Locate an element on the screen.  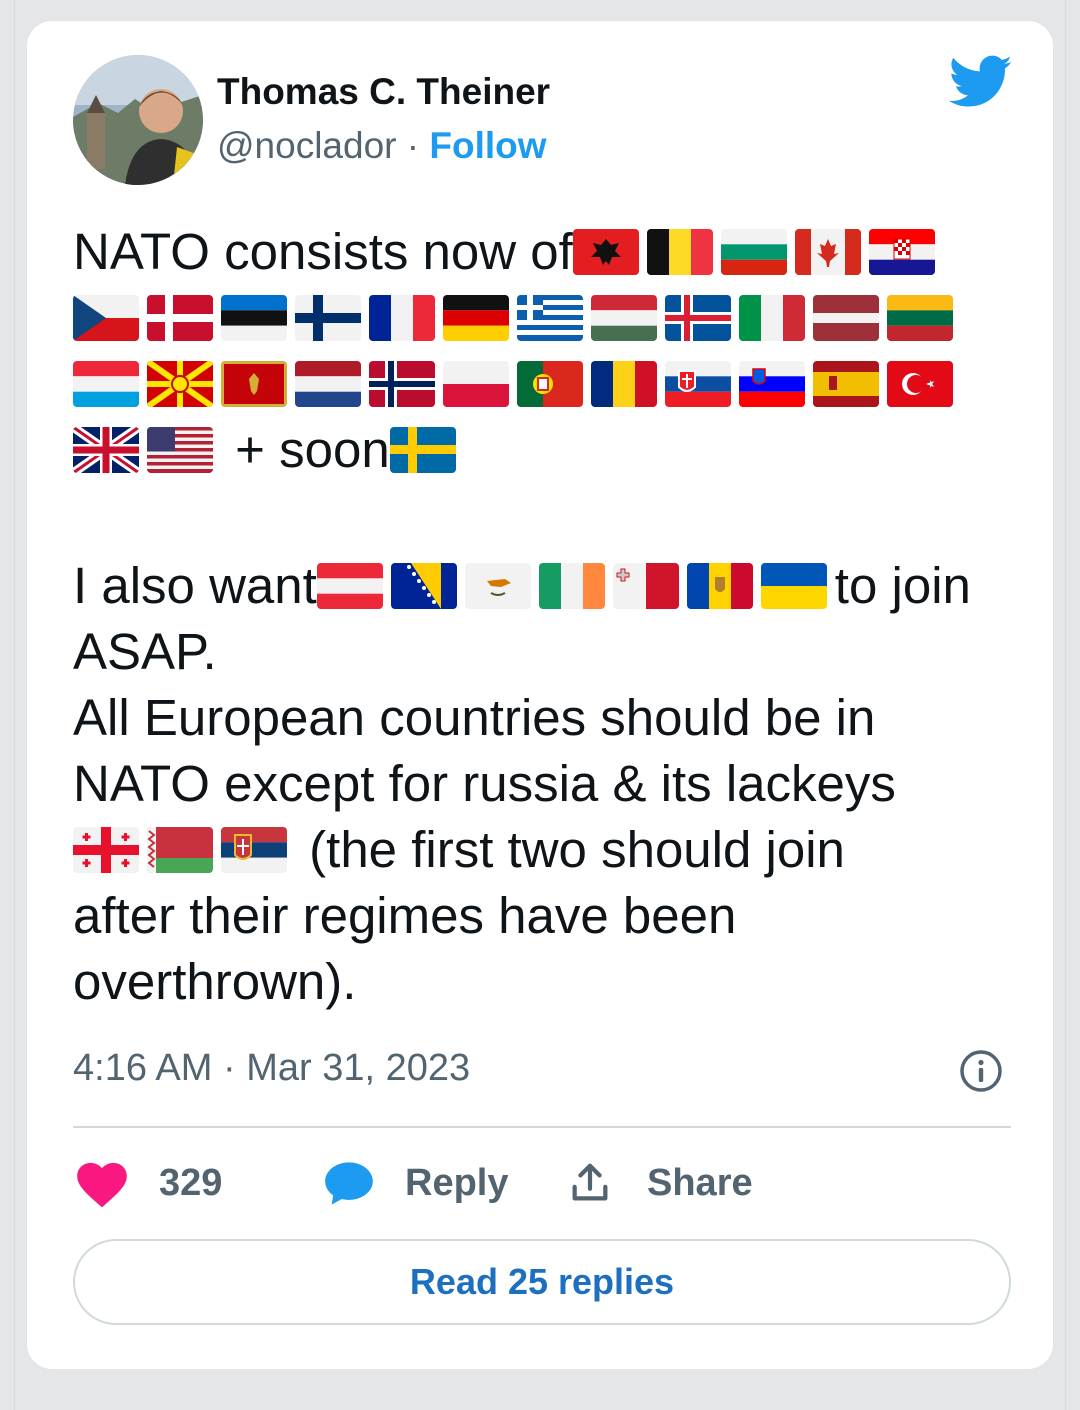
tweet-line-11: after their regimes have been is located at coordinates (405, 915).